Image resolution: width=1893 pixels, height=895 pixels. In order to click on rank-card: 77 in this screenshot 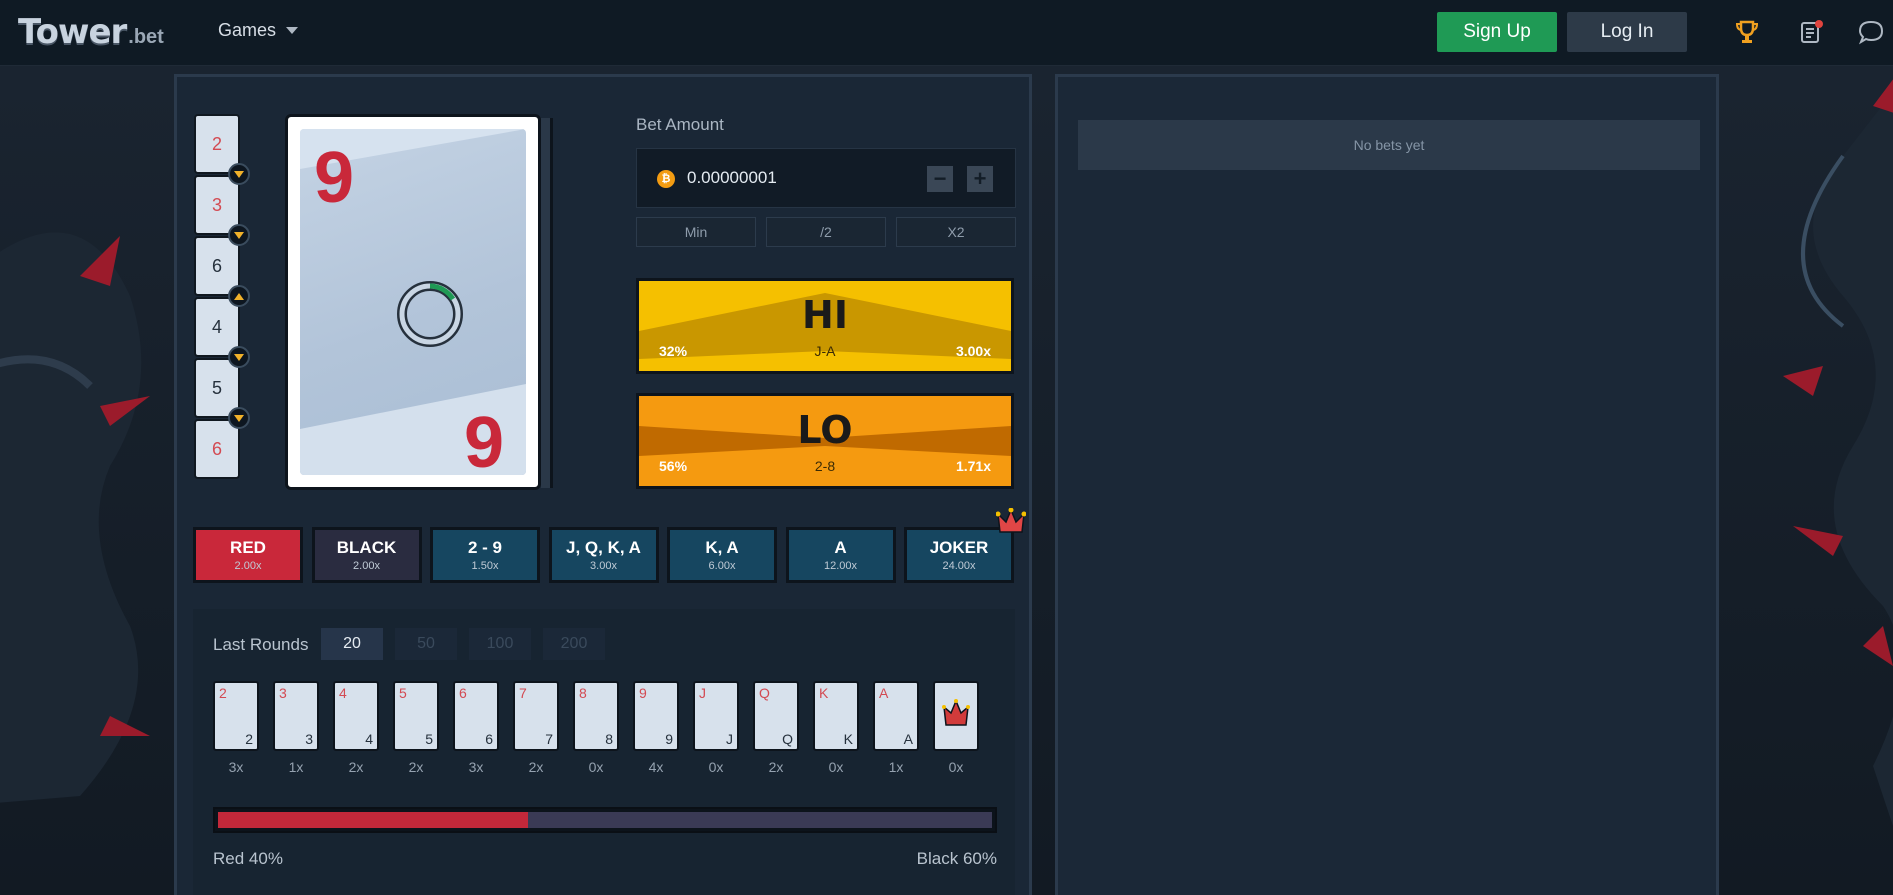, I will do `click(536, 716)`.